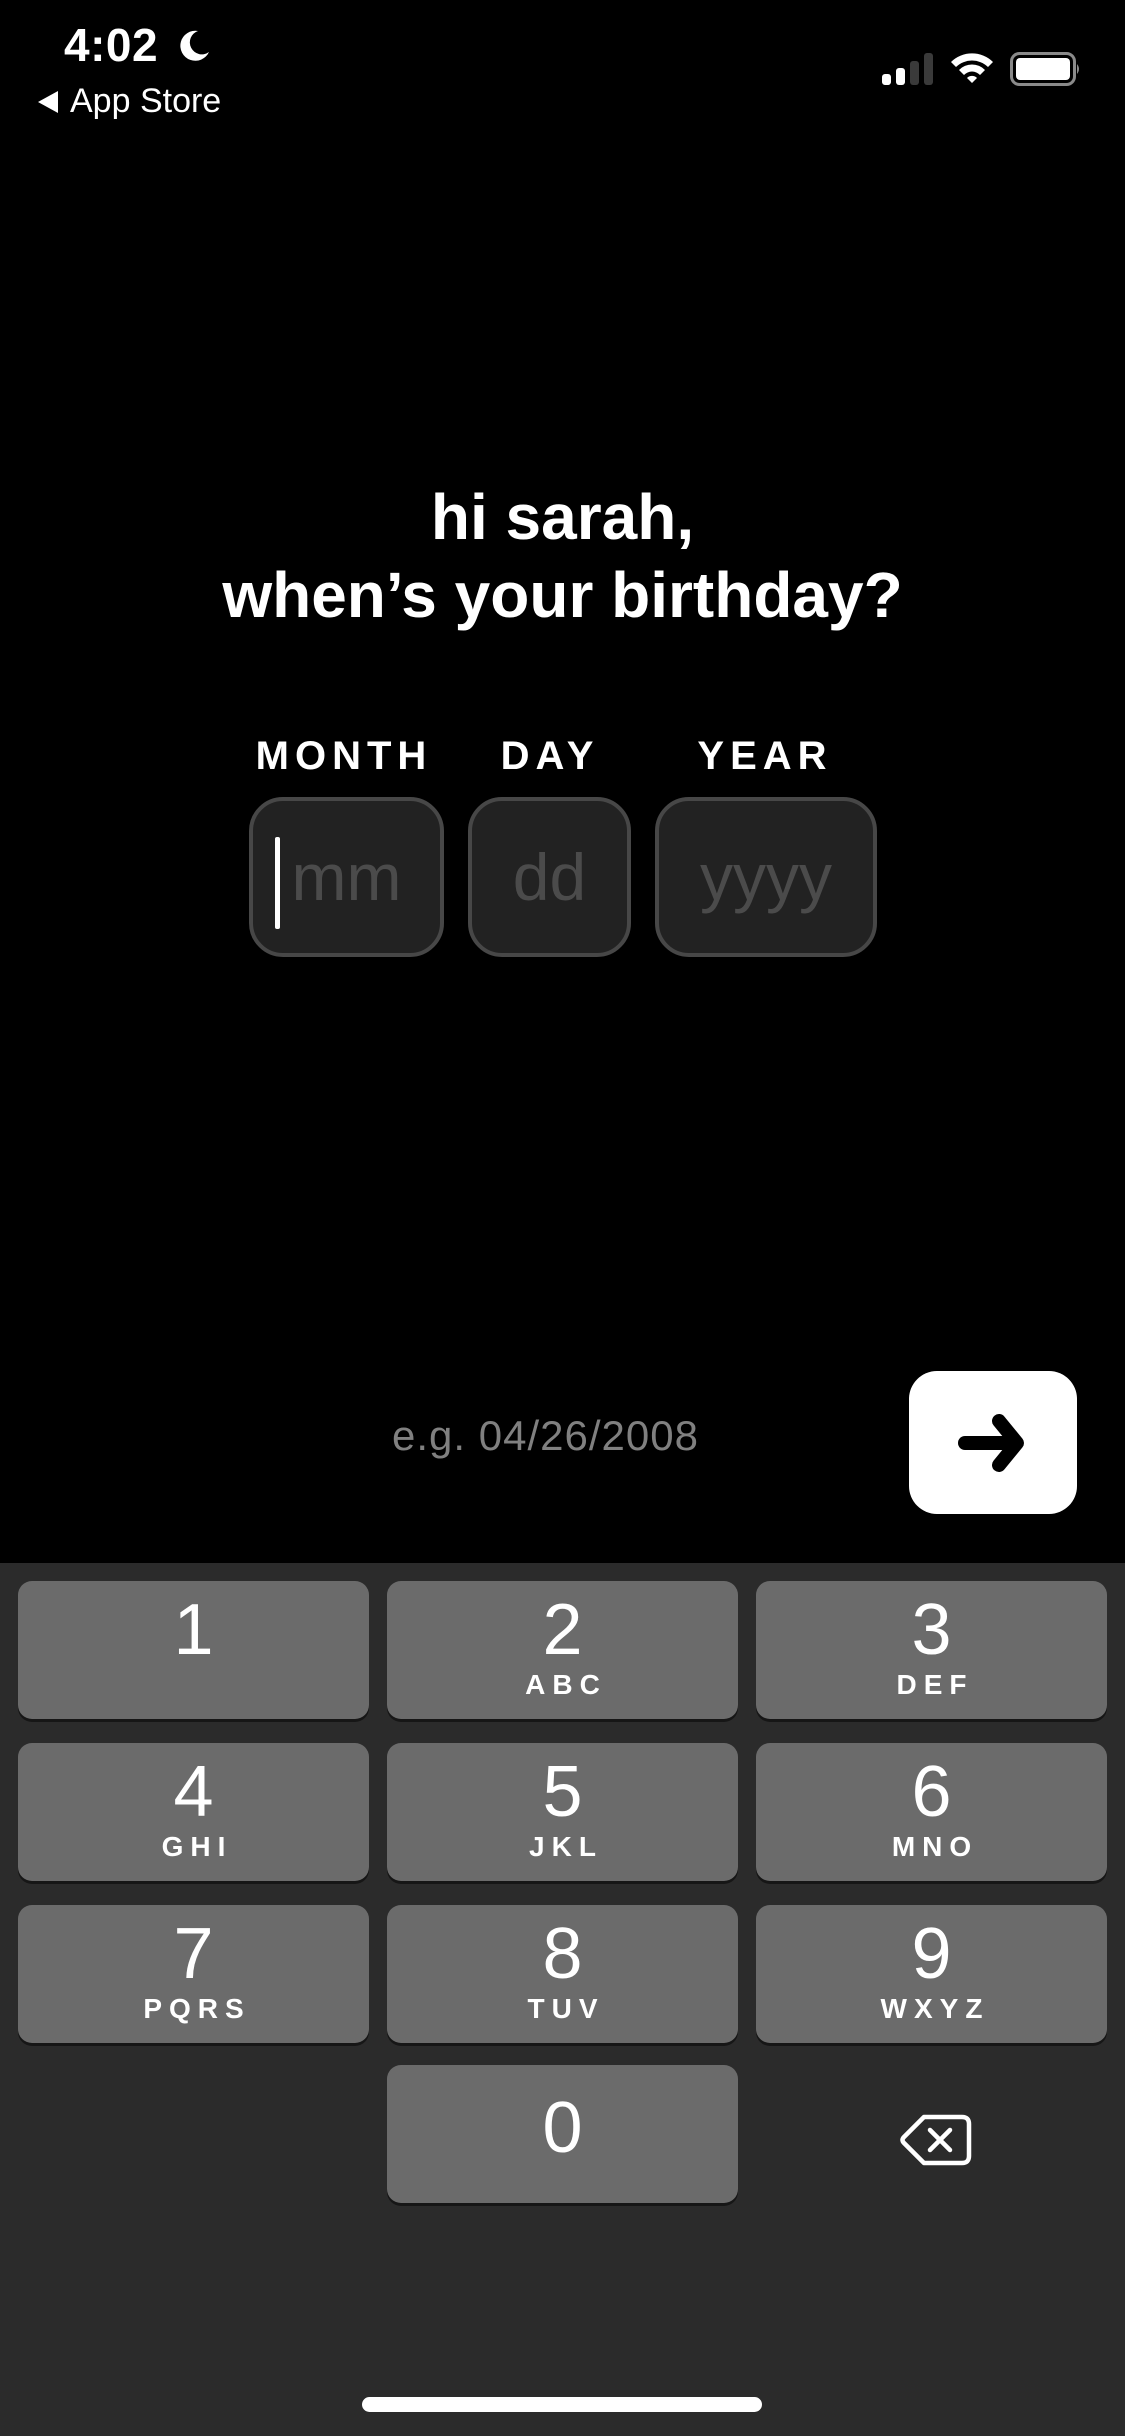 The width and height of the screenshot is (1125, 2436). What do you see at coordinates (935, 1684) in the screenshot?
I see `key-letters: DEF` at bounding box center [935, 1684].